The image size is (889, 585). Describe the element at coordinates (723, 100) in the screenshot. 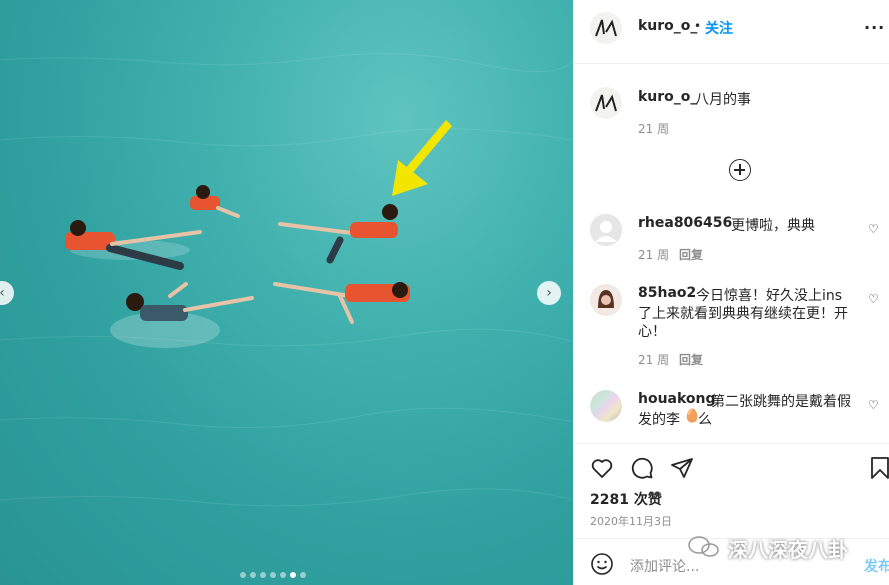

I see `caption-text: 八月的事` at that location.